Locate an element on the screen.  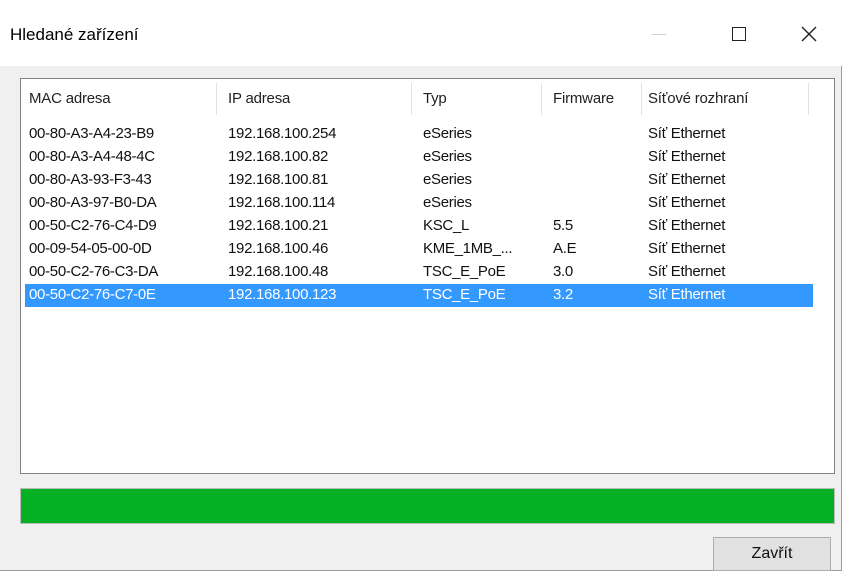
search-progress-bar is located at coordinates (427, 506).